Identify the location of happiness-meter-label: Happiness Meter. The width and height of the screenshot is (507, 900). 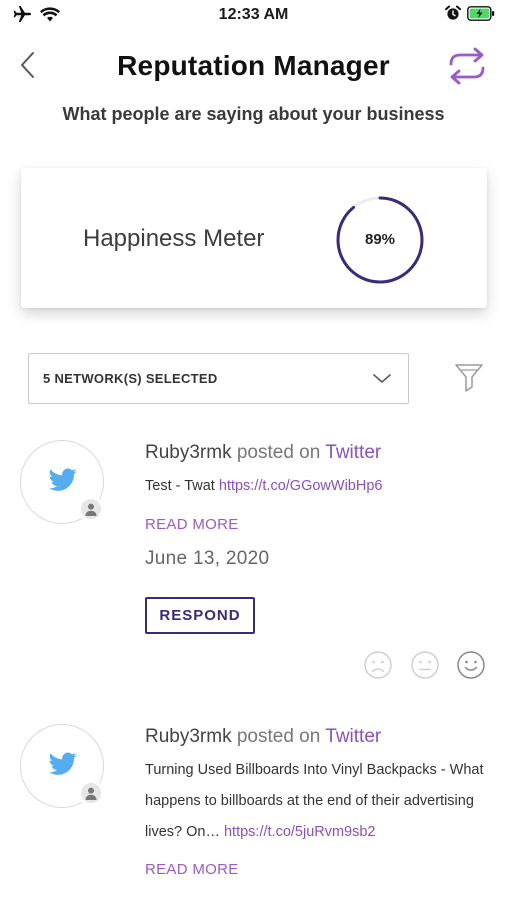
(174, 238).